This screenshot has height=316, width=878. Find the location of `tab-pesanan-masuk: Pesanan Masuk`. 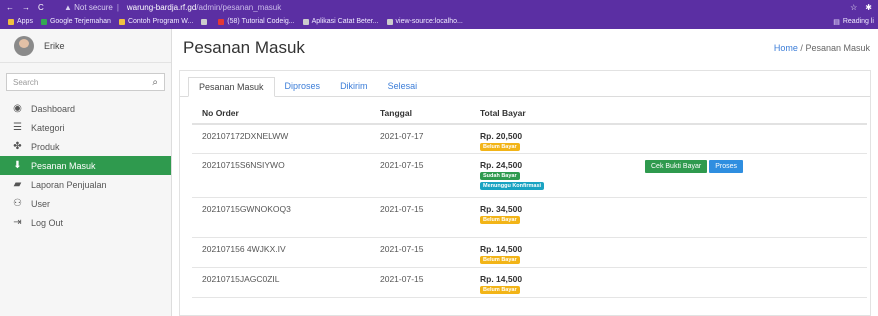

tab-pesanan-masuk: Pesanan Masuk is located at coordinates (231, 87).